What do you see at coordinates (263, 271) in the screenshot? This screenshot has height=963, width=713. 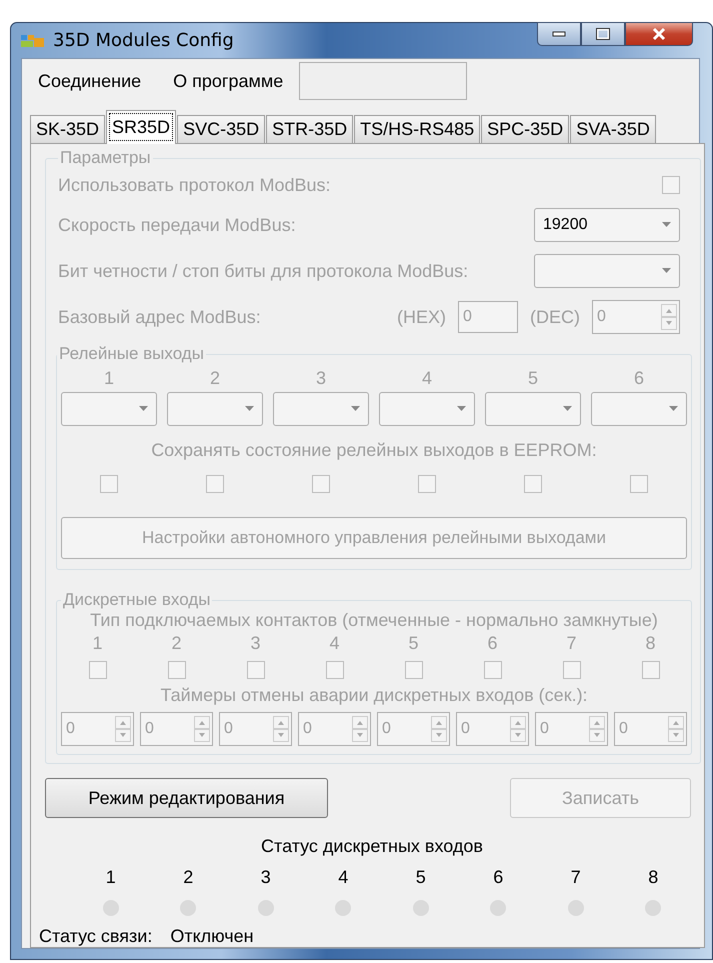 I see `field-label: Бит четности / стоп биты для протокола ModBus:` at bounding box center [263, 271].